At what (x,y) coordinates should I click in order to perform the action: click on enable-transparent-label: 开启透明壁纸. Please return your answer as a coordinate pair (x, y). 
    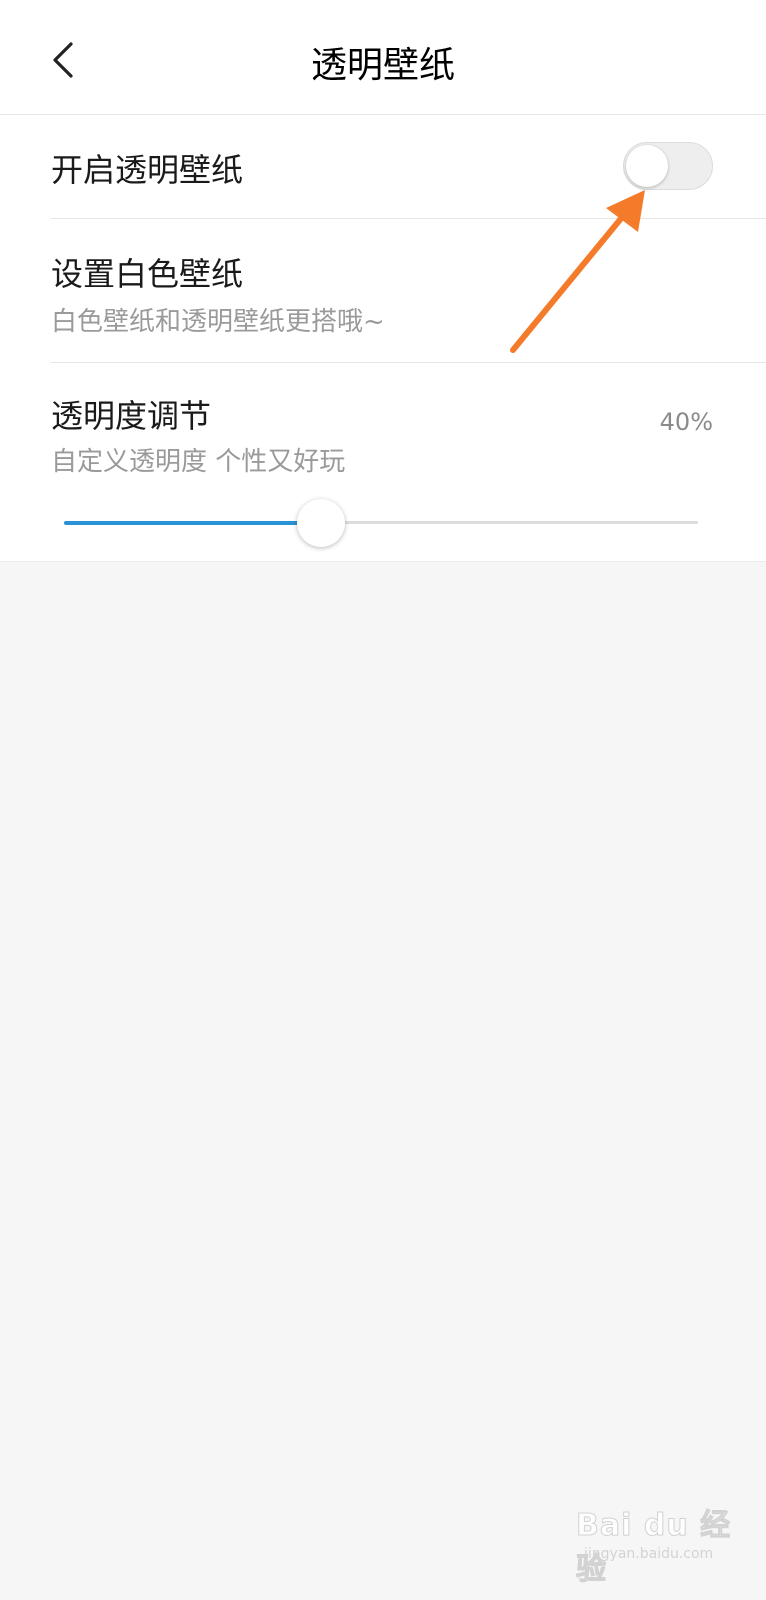
    Looking at the image, I should click on (147, 170).